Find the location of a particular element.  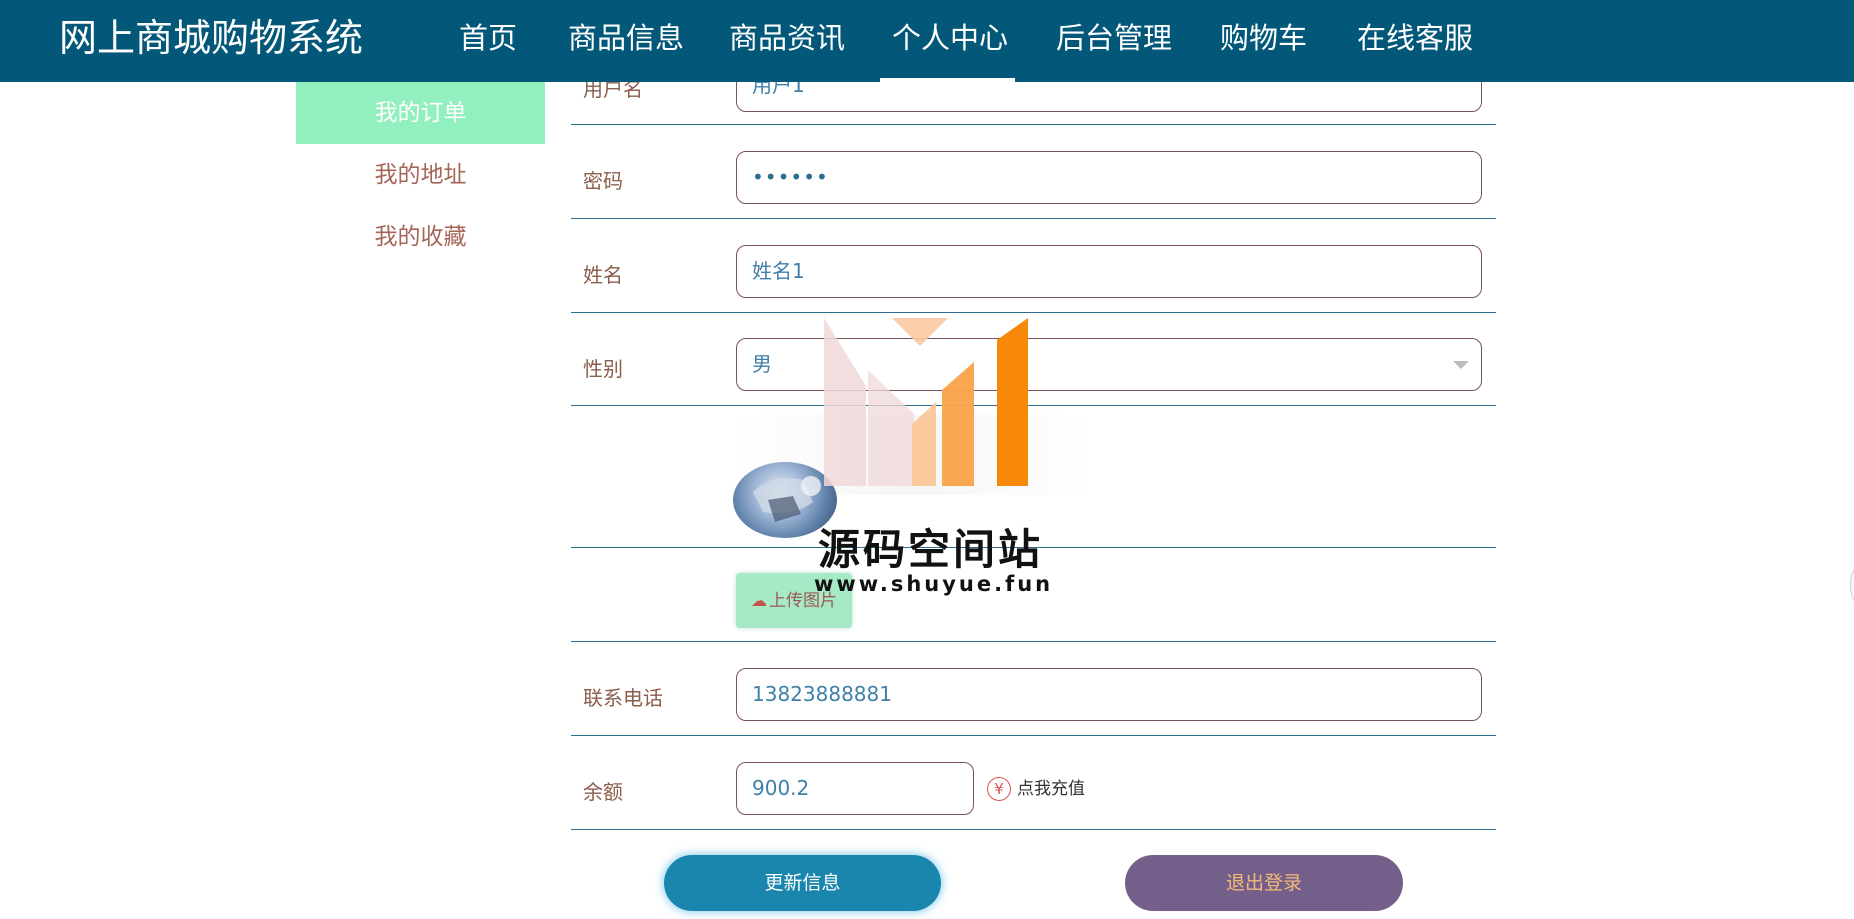

watermark-logo-icon is located at coordinates (926, 402).